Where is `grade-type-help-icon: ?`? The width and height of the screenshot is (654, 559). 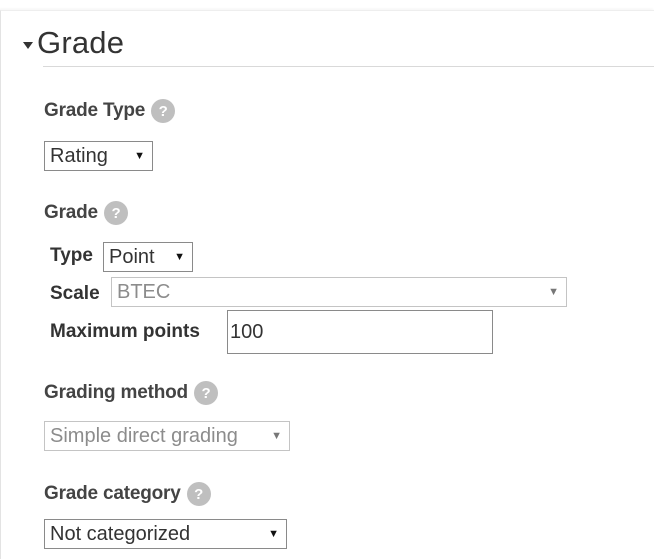
grade-type-help-icon: ? is located at coordinates (163, 111).